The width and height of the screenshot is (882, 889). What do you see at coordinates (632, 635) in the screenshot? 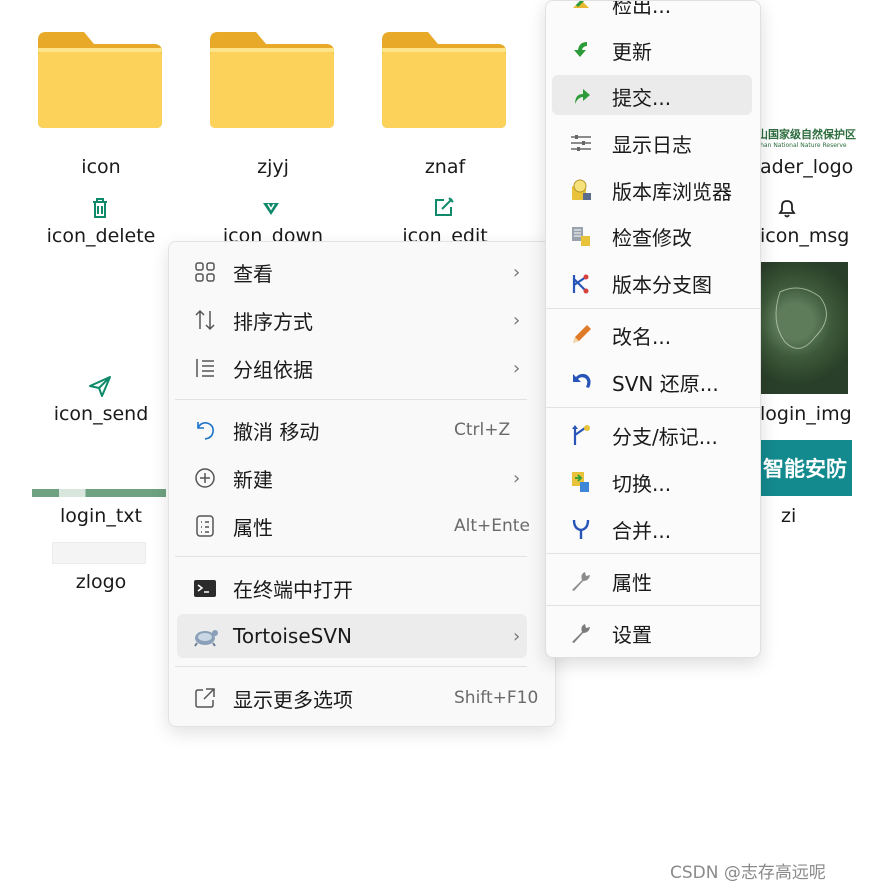
I see `svn-item-label: 设置` at bounding box center [632, 635].